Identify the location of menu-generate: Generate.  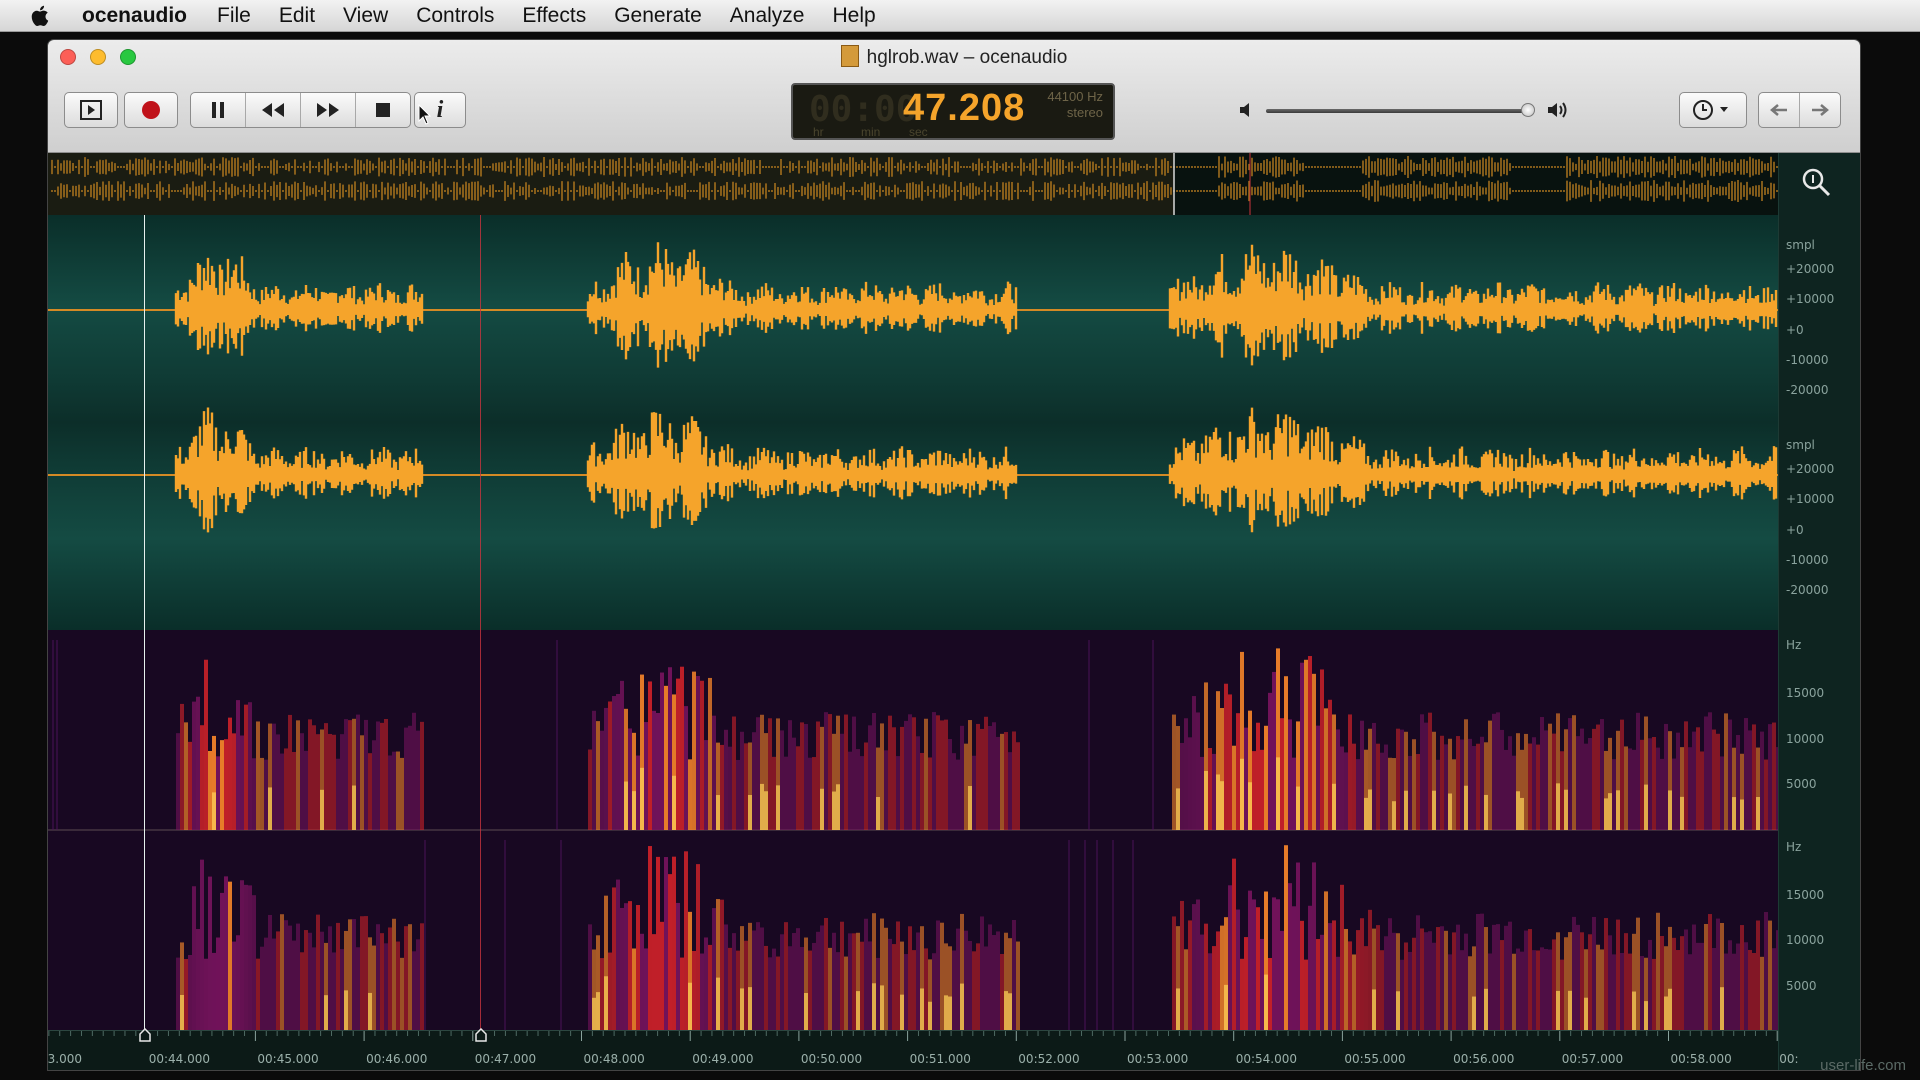
(658, 16).